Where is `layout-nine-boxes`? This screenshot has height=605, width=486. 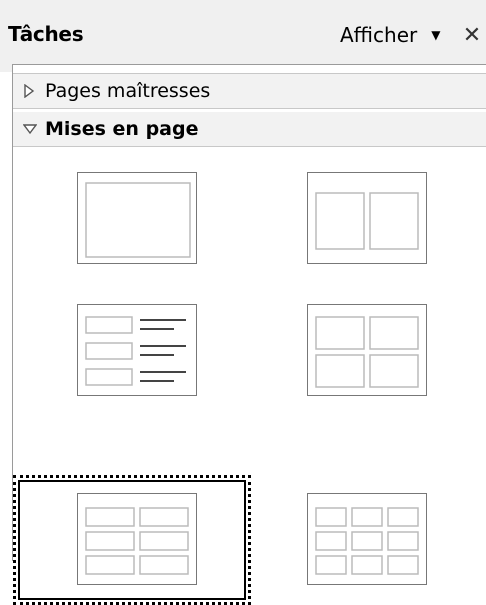 layout-nine-boxes is located at coordinates (367, 539).